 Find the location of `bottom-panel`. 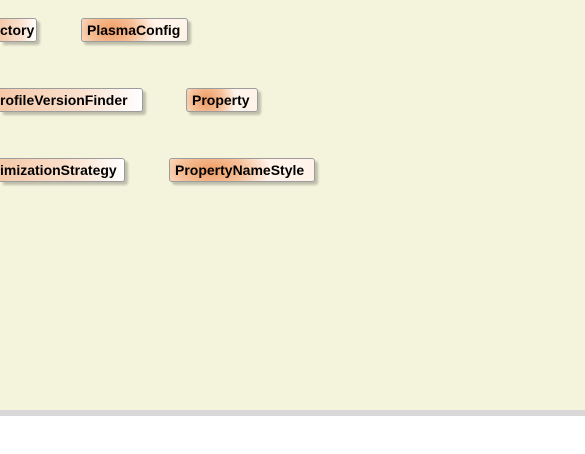

bottom-panel is located at coordinates (292, 435).